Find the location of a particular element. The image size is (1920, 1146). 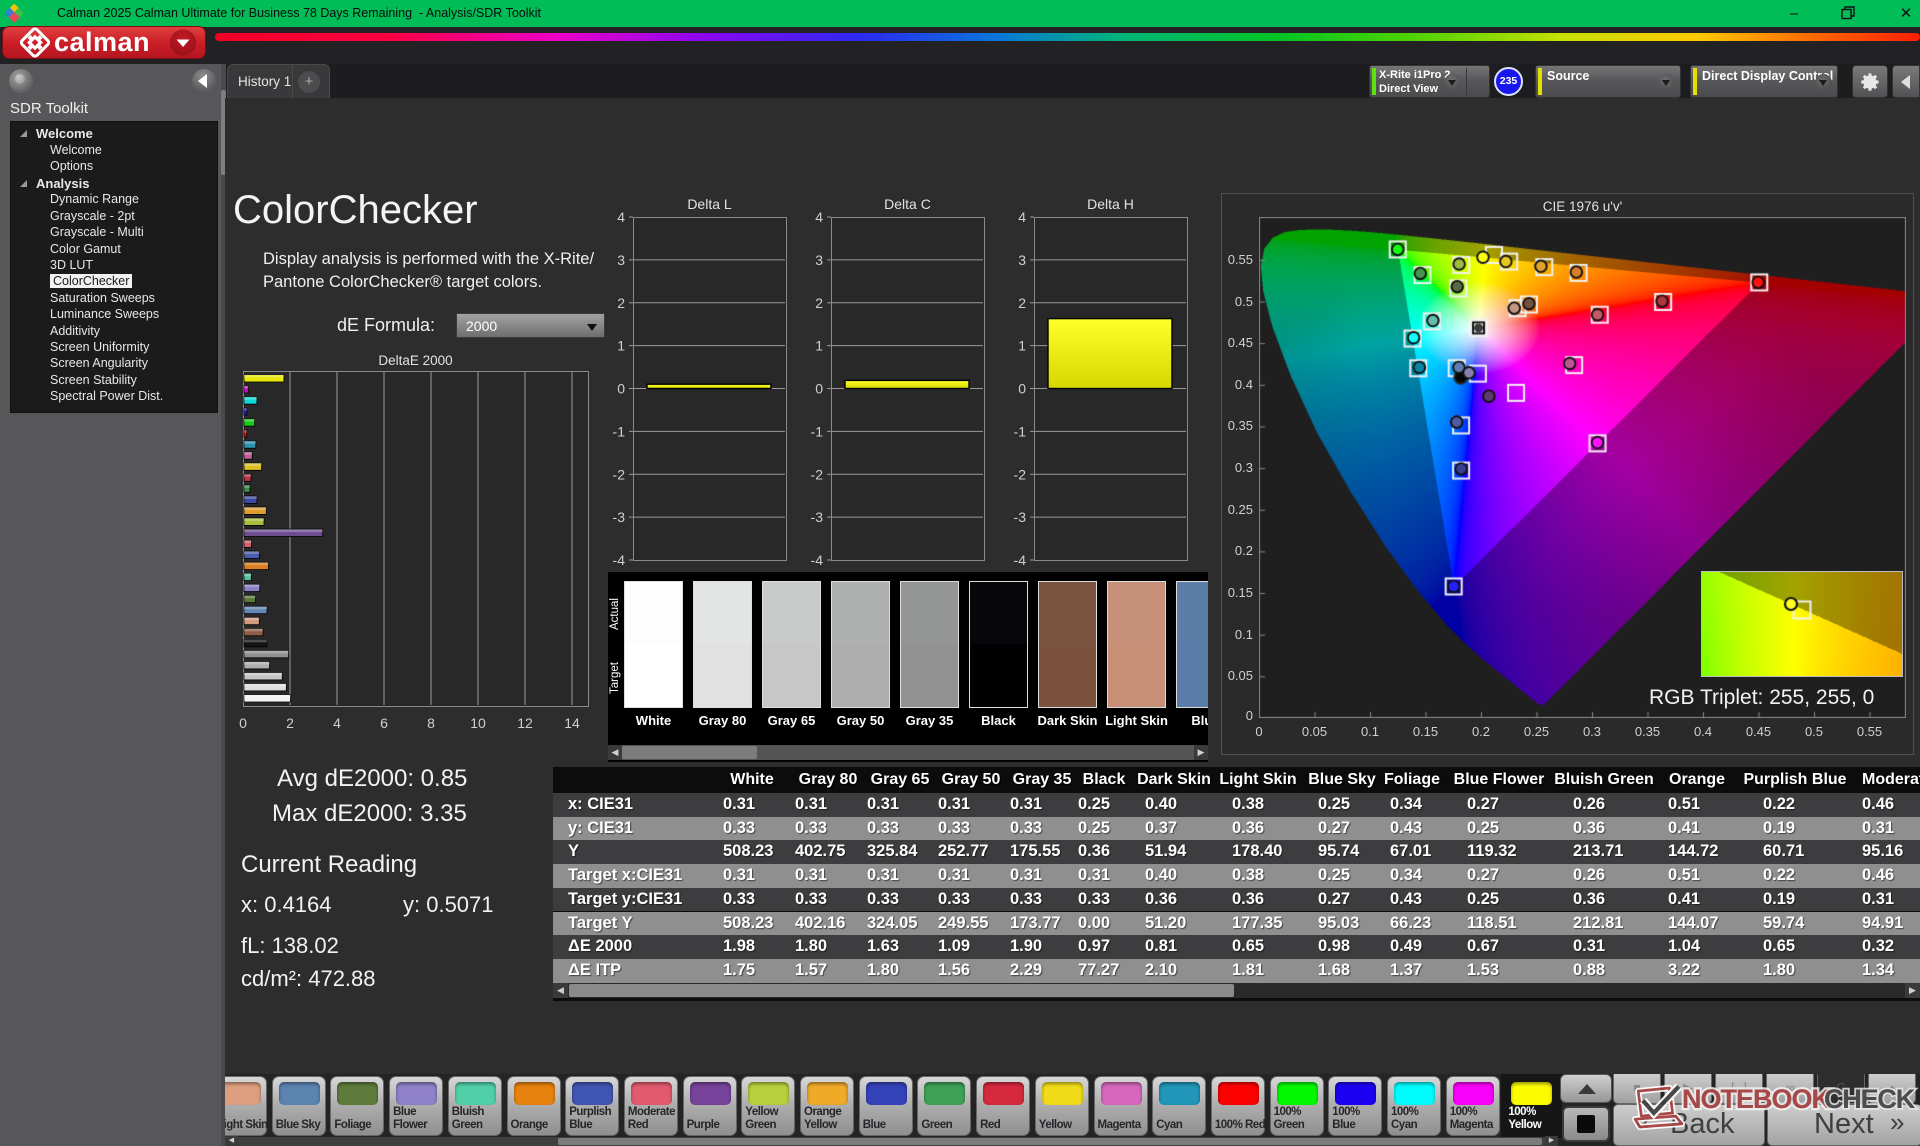

svg-text: CHECK is located at coordinates (1870, 1099).